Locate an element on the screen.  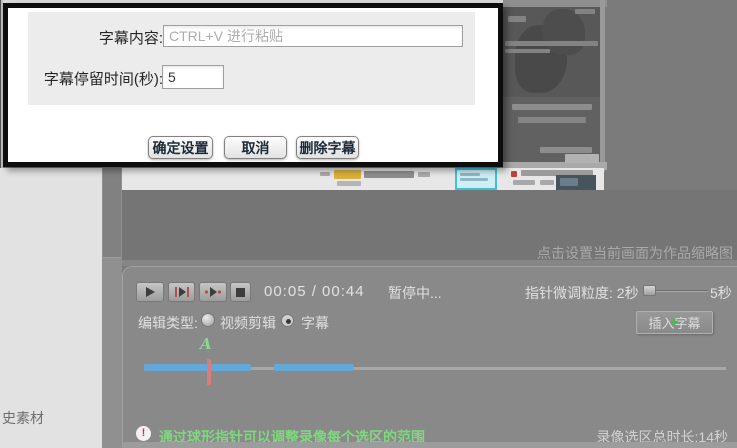
video-preview-area: 点击设置当前画面为作品缩略图 is located at coordinates (429, 225).